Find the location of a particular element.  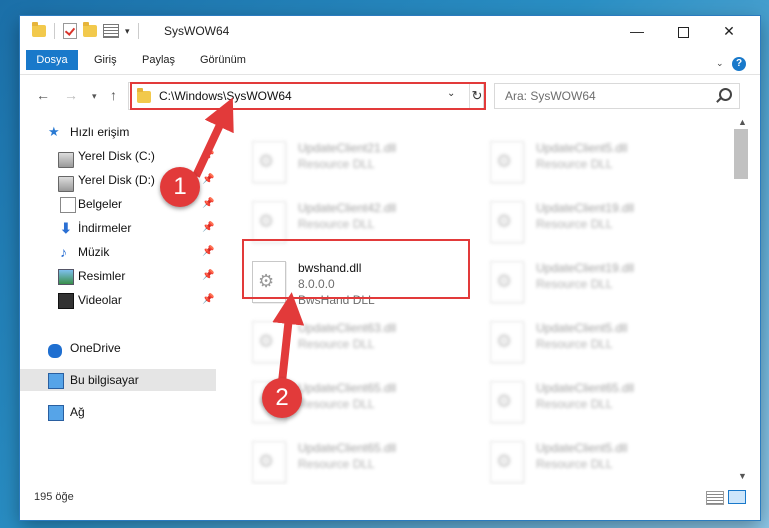

annotation-arrows is located at coordinates (248, 240).